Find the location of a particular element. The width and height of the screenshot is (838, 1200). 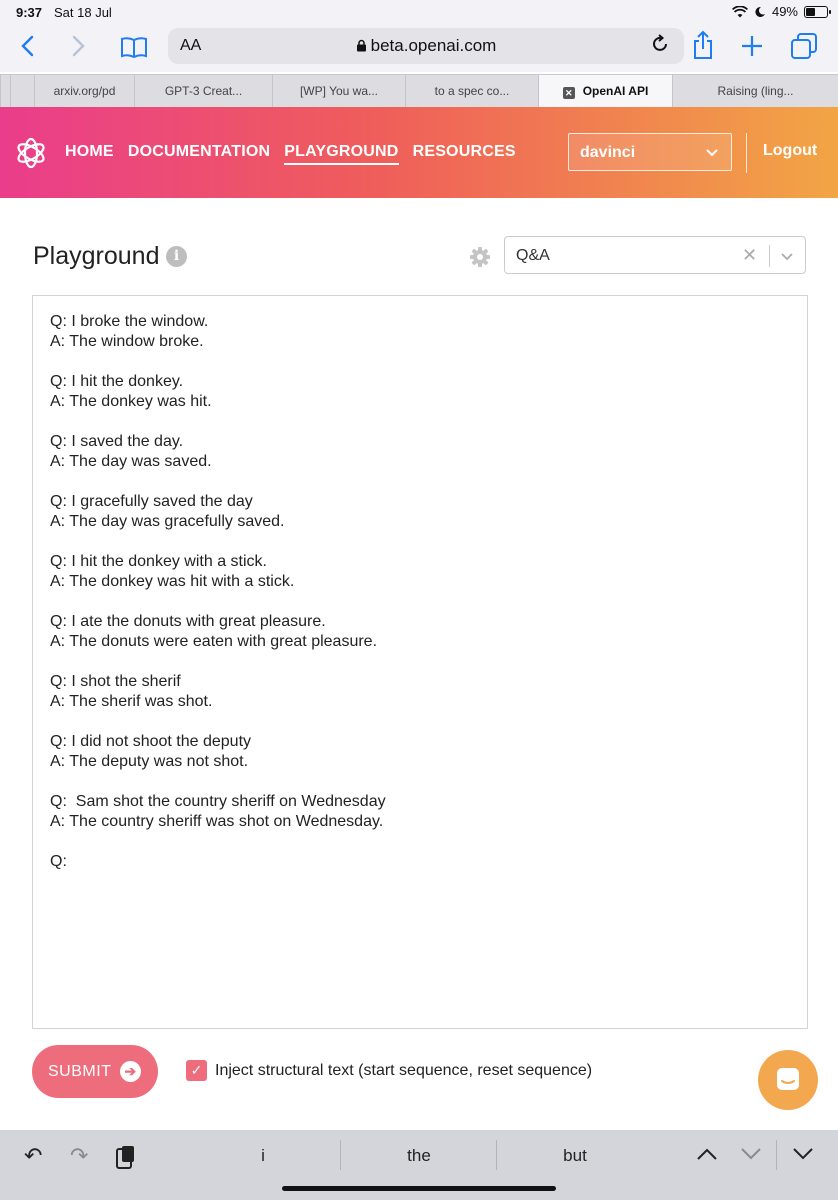

wifi-icon is located at coordinates (739, 11).